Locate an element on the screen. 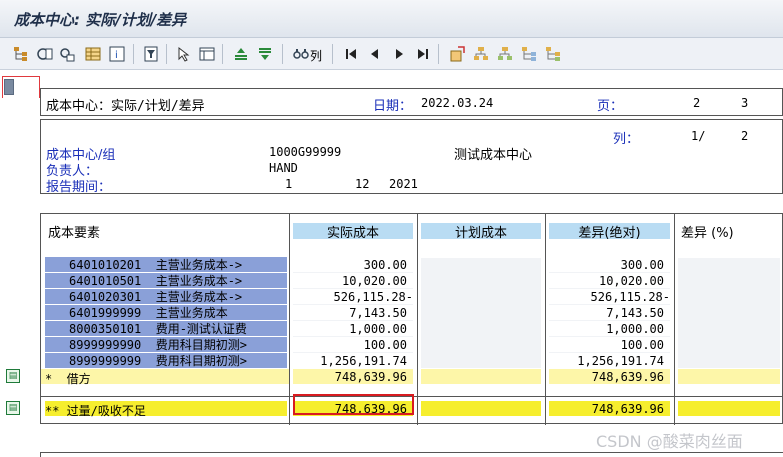  total-row-label: ** 过量/吸收不足 is located at coordinates (95, 410).